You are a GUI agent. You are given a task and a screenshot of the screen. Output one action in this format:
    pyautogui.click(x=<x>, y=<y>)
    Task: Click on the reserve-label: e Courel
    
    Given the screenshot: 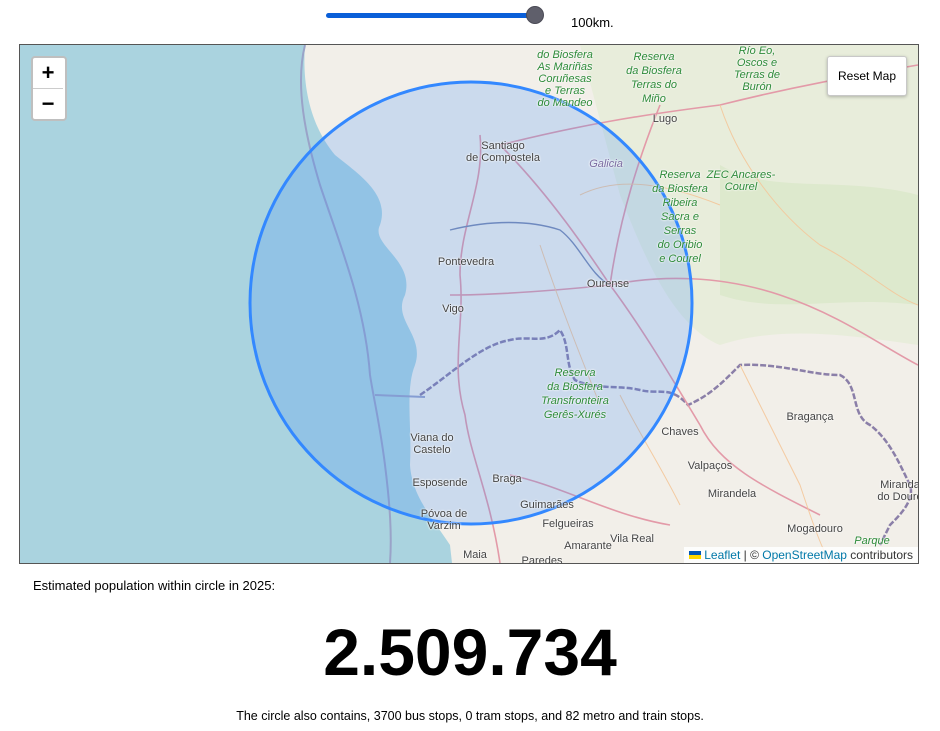 What is the action you would take?
    pyautogui.click(x=680, y=259)
    